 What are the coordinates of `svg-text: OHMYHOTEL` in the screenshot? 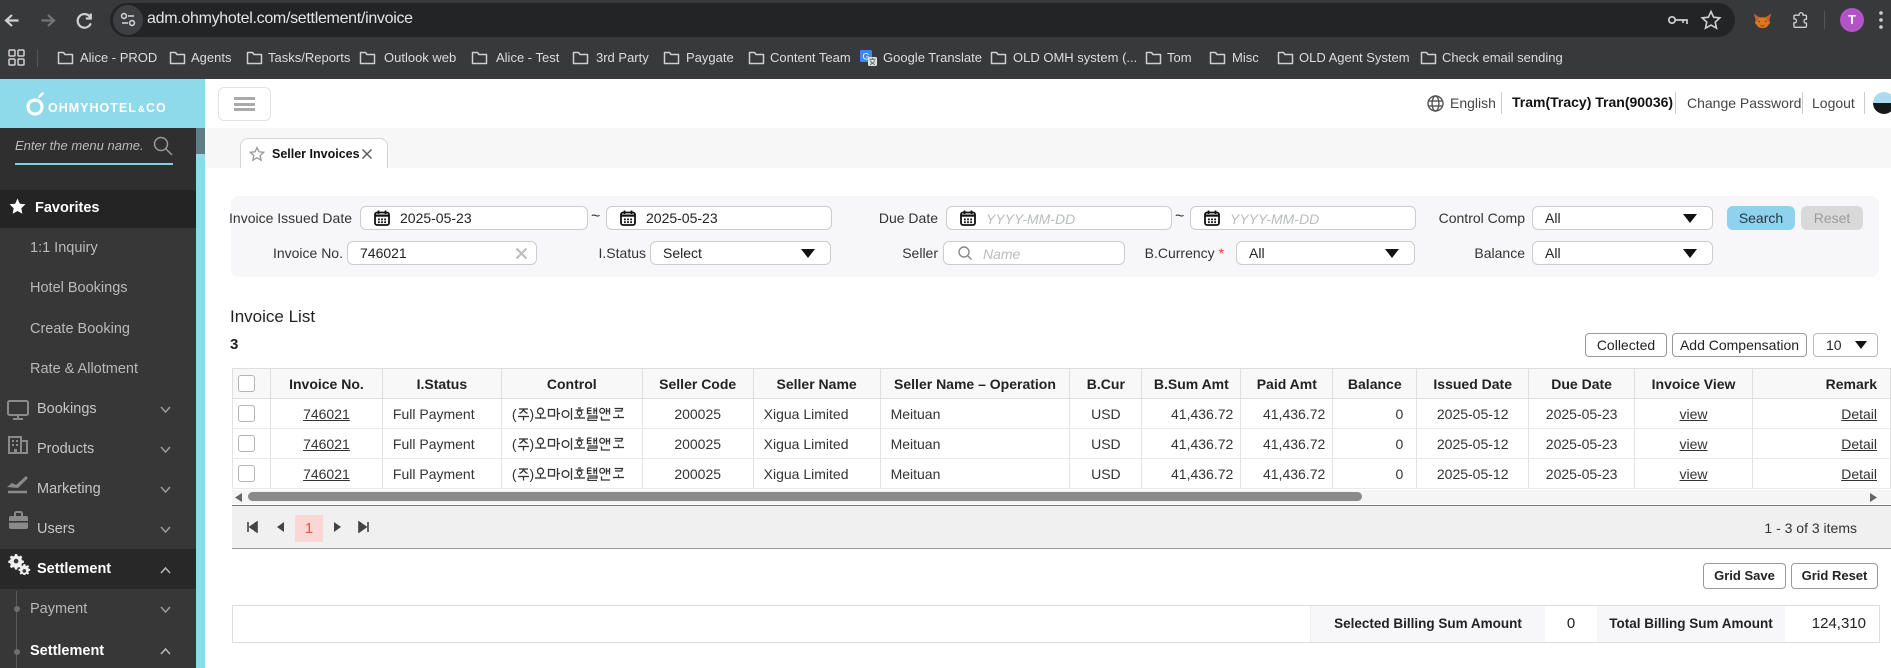 It's located at (92, 108).